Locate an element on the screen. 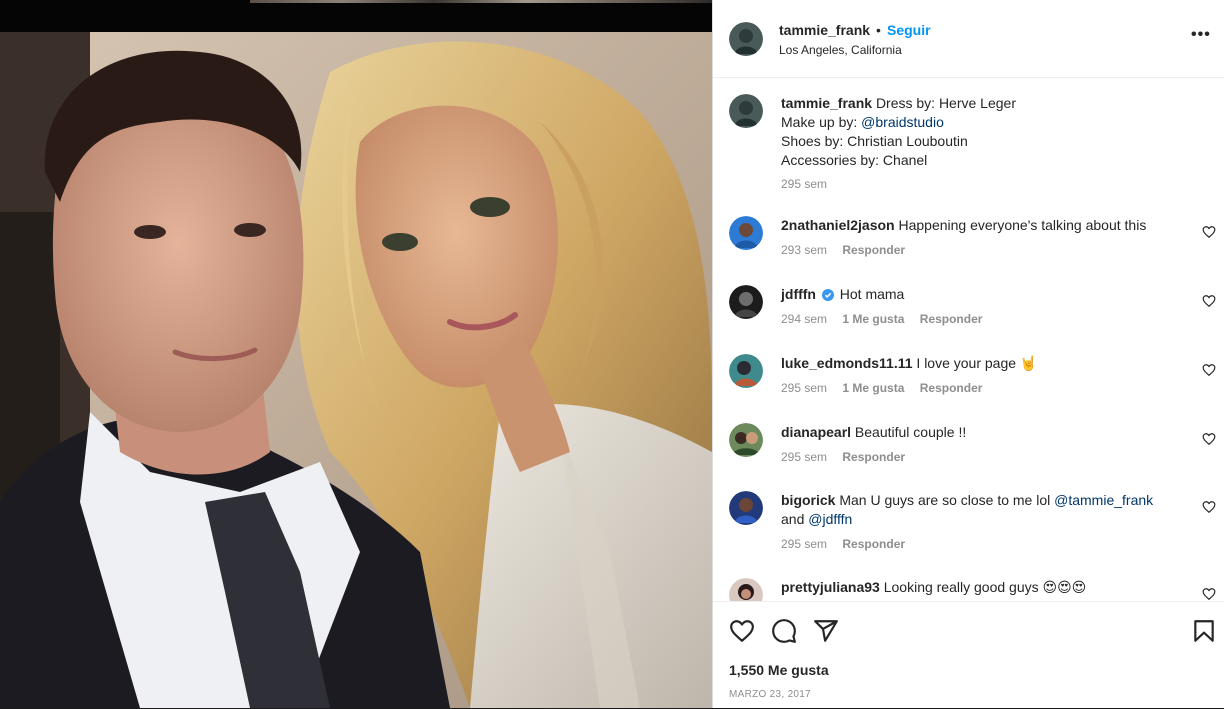 This screenshot has height=709, width=1224. comment-body: Man U guys are so close to me lol is located at coordinates (947, 500).